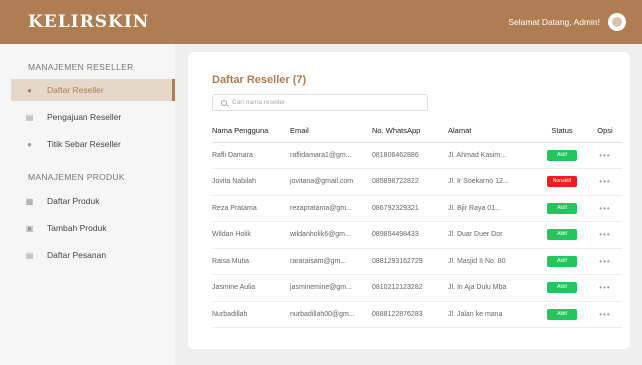 Image resolution: width=642 pixels, height=365 pixels. I want to click on search-input: Cari nama reseller, so click(320, 102).